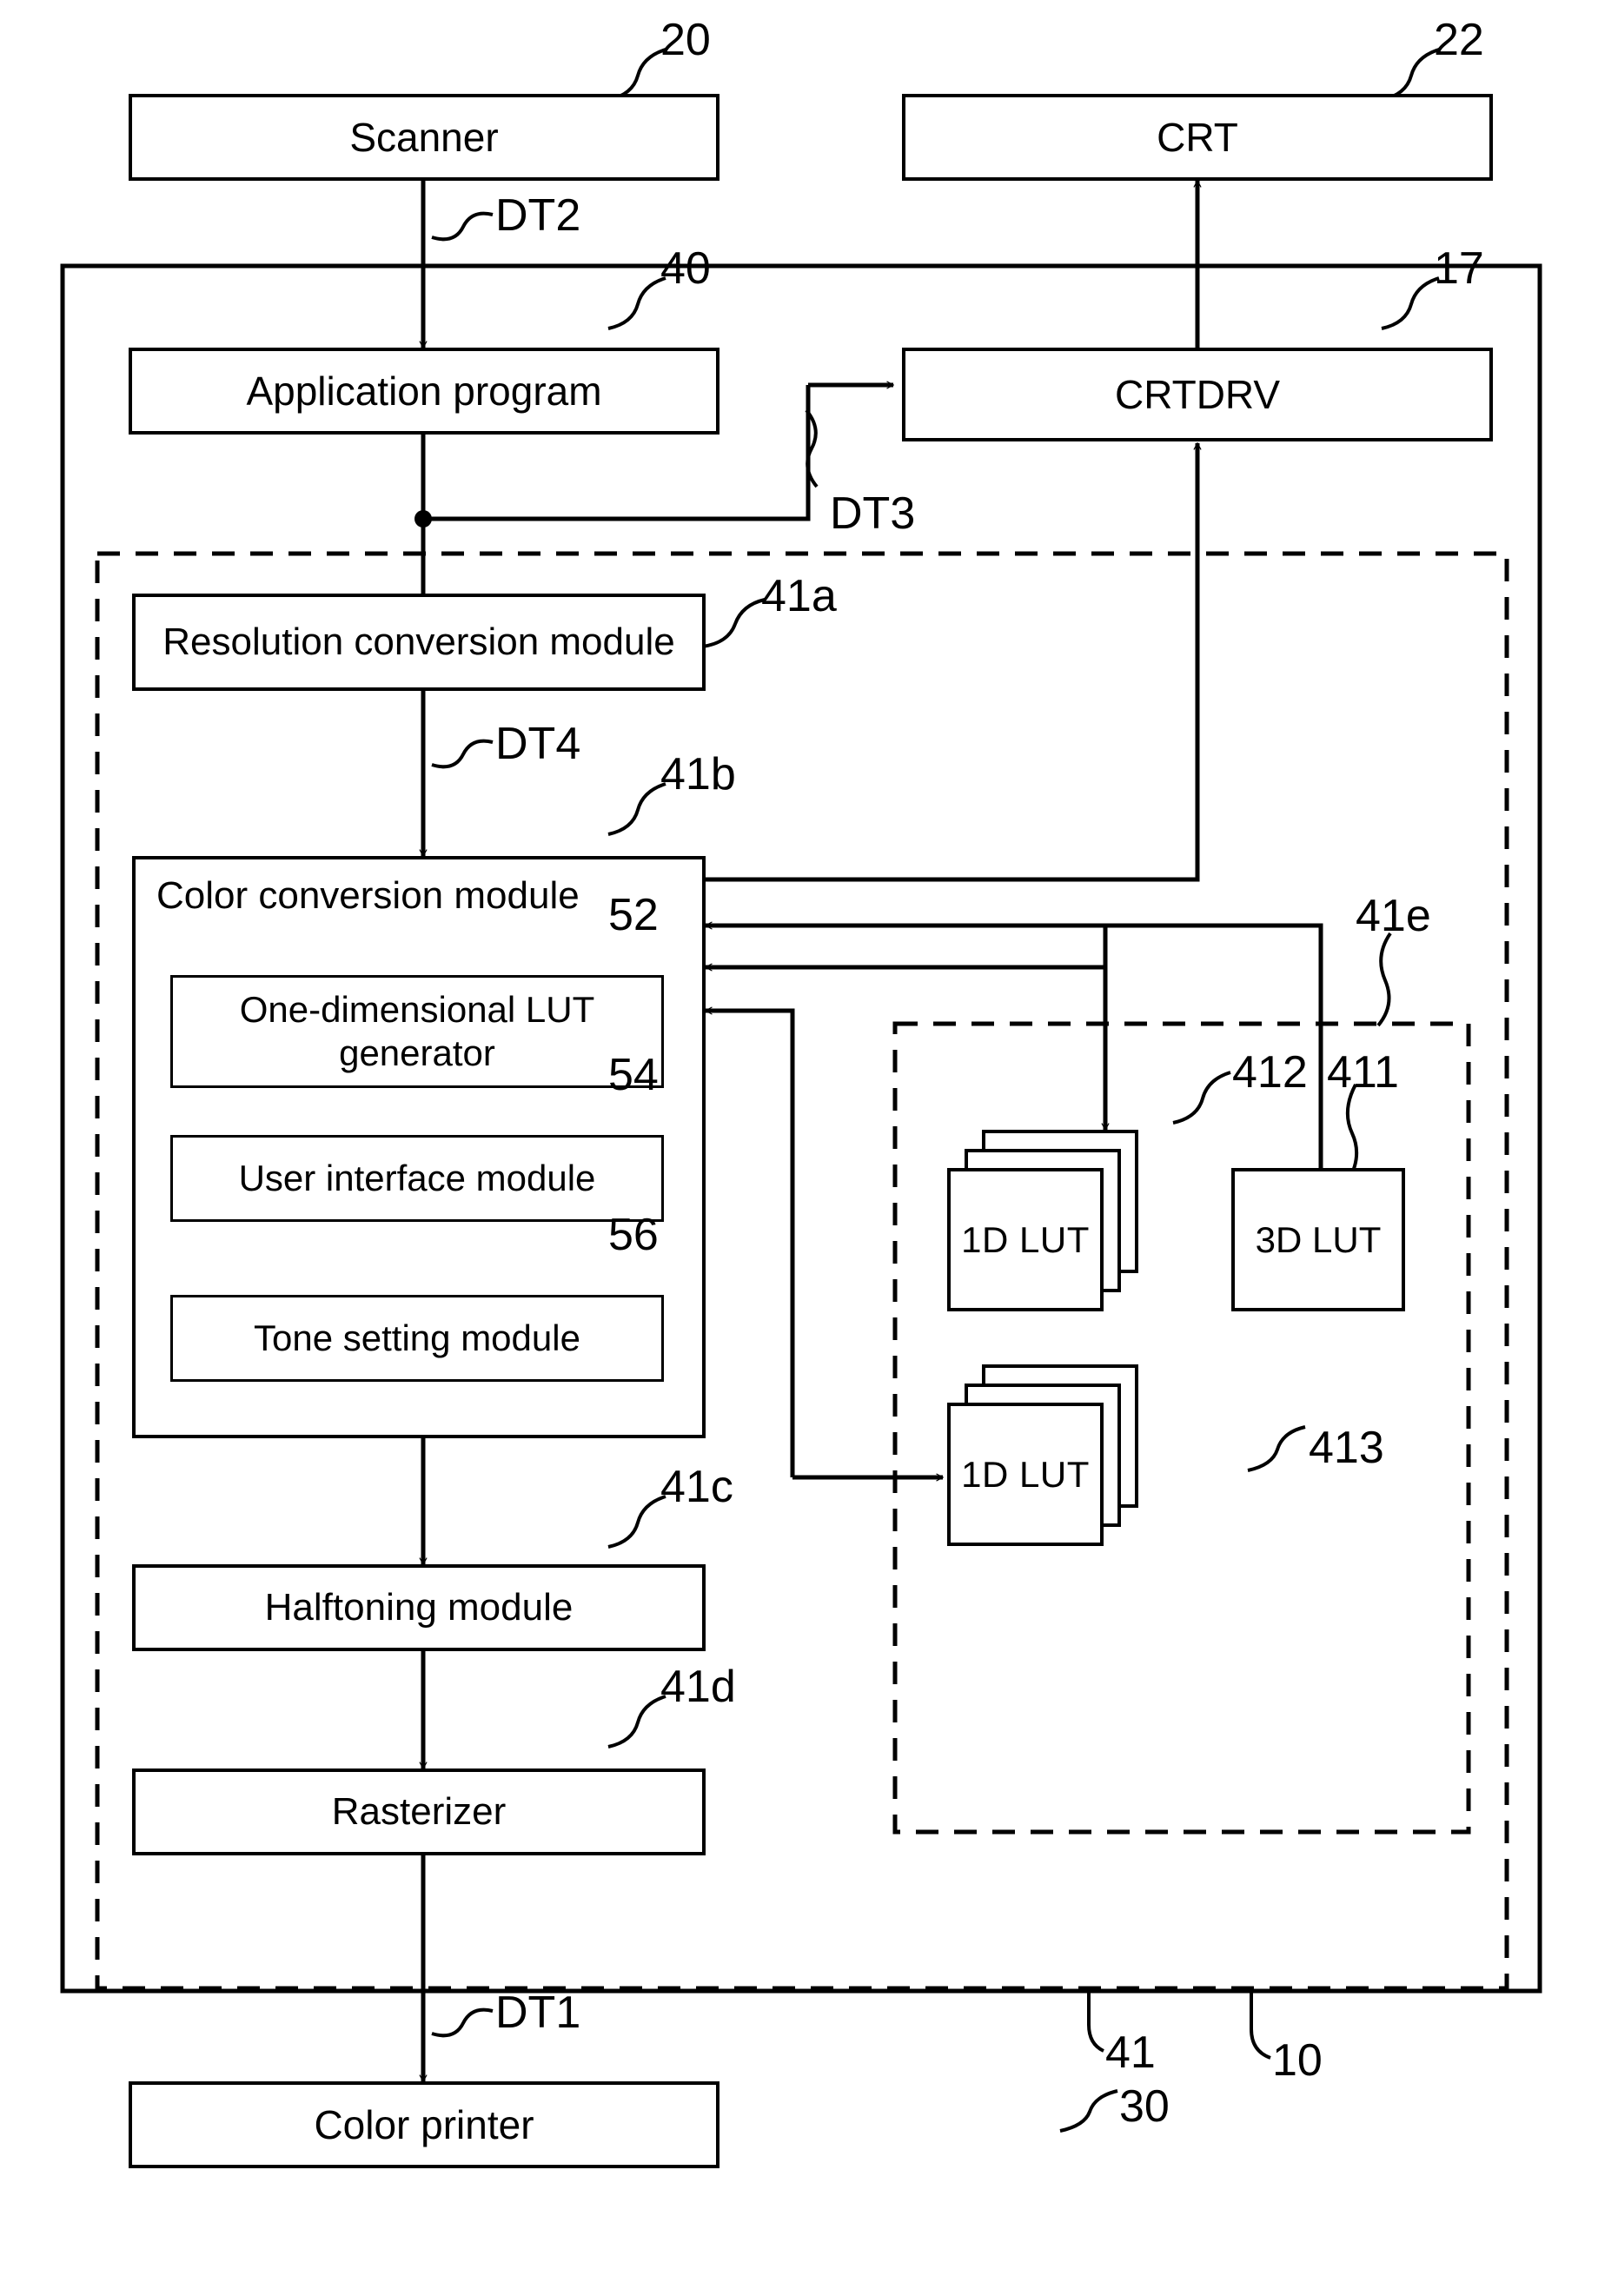  What do you see at coordinates (696, 1487) in the screenshot?
I see `ref-numeral-halftoning-module: 41c` at bounding box center [696, 1487].